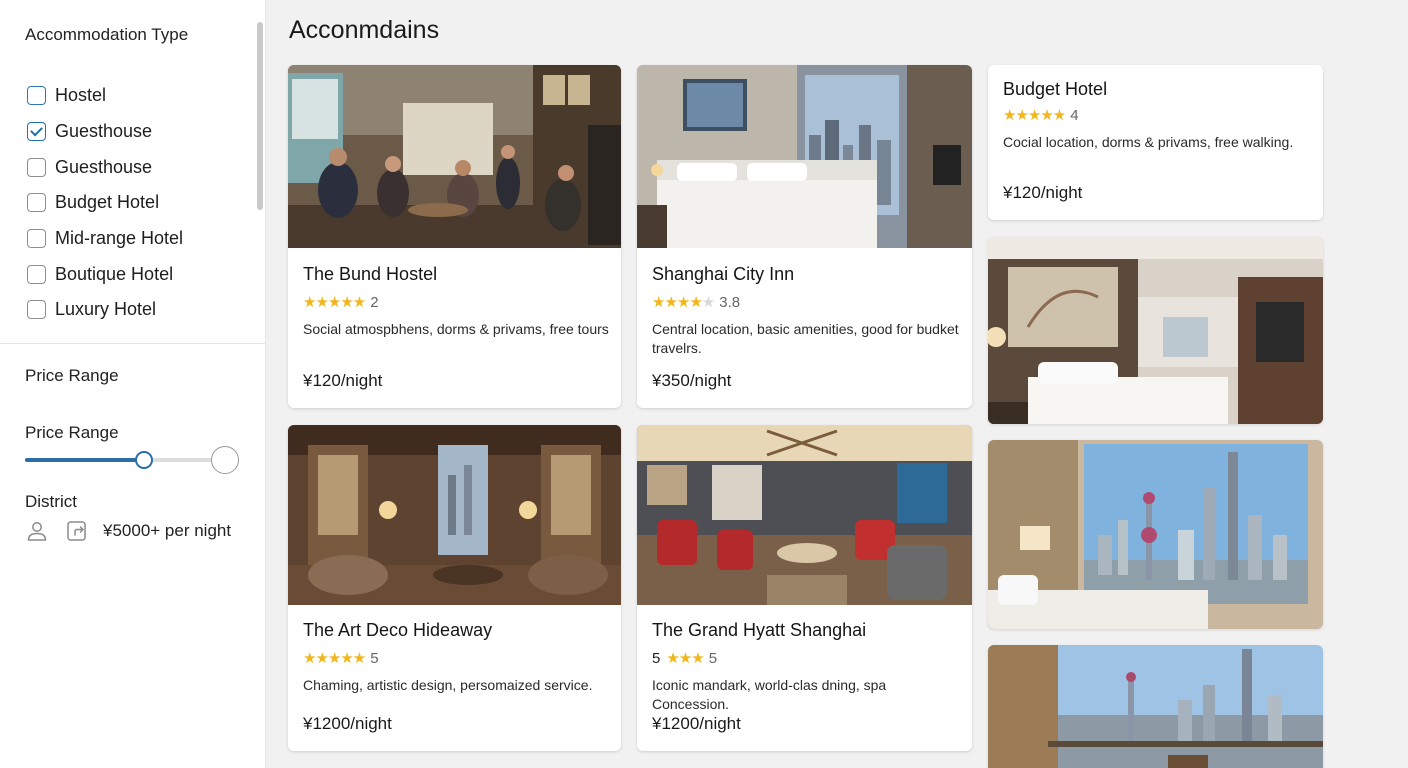 This screenshot has height=768, width=1408. I want to click on share-icon, so click(77, 531).